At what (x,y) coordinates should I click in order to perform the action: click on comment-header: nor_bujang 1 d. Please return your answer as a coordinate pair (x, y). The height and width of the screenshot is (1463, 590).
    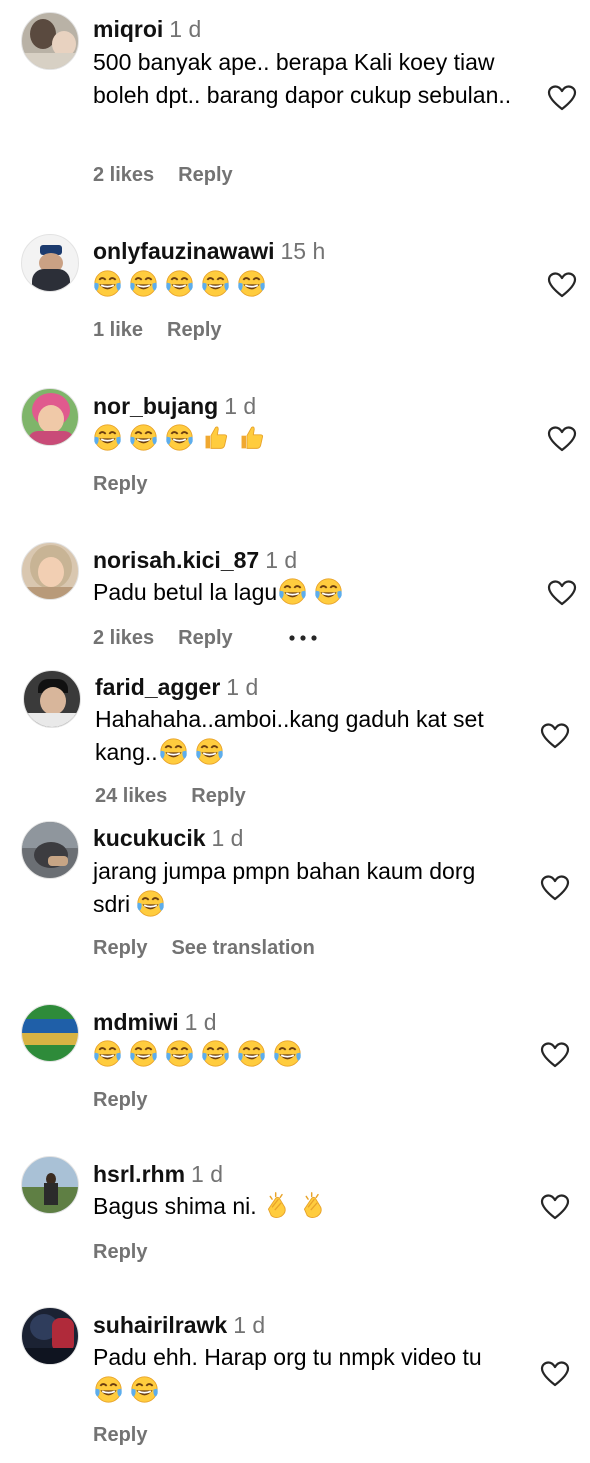
    Looking at the image, I should click on (174, 406).